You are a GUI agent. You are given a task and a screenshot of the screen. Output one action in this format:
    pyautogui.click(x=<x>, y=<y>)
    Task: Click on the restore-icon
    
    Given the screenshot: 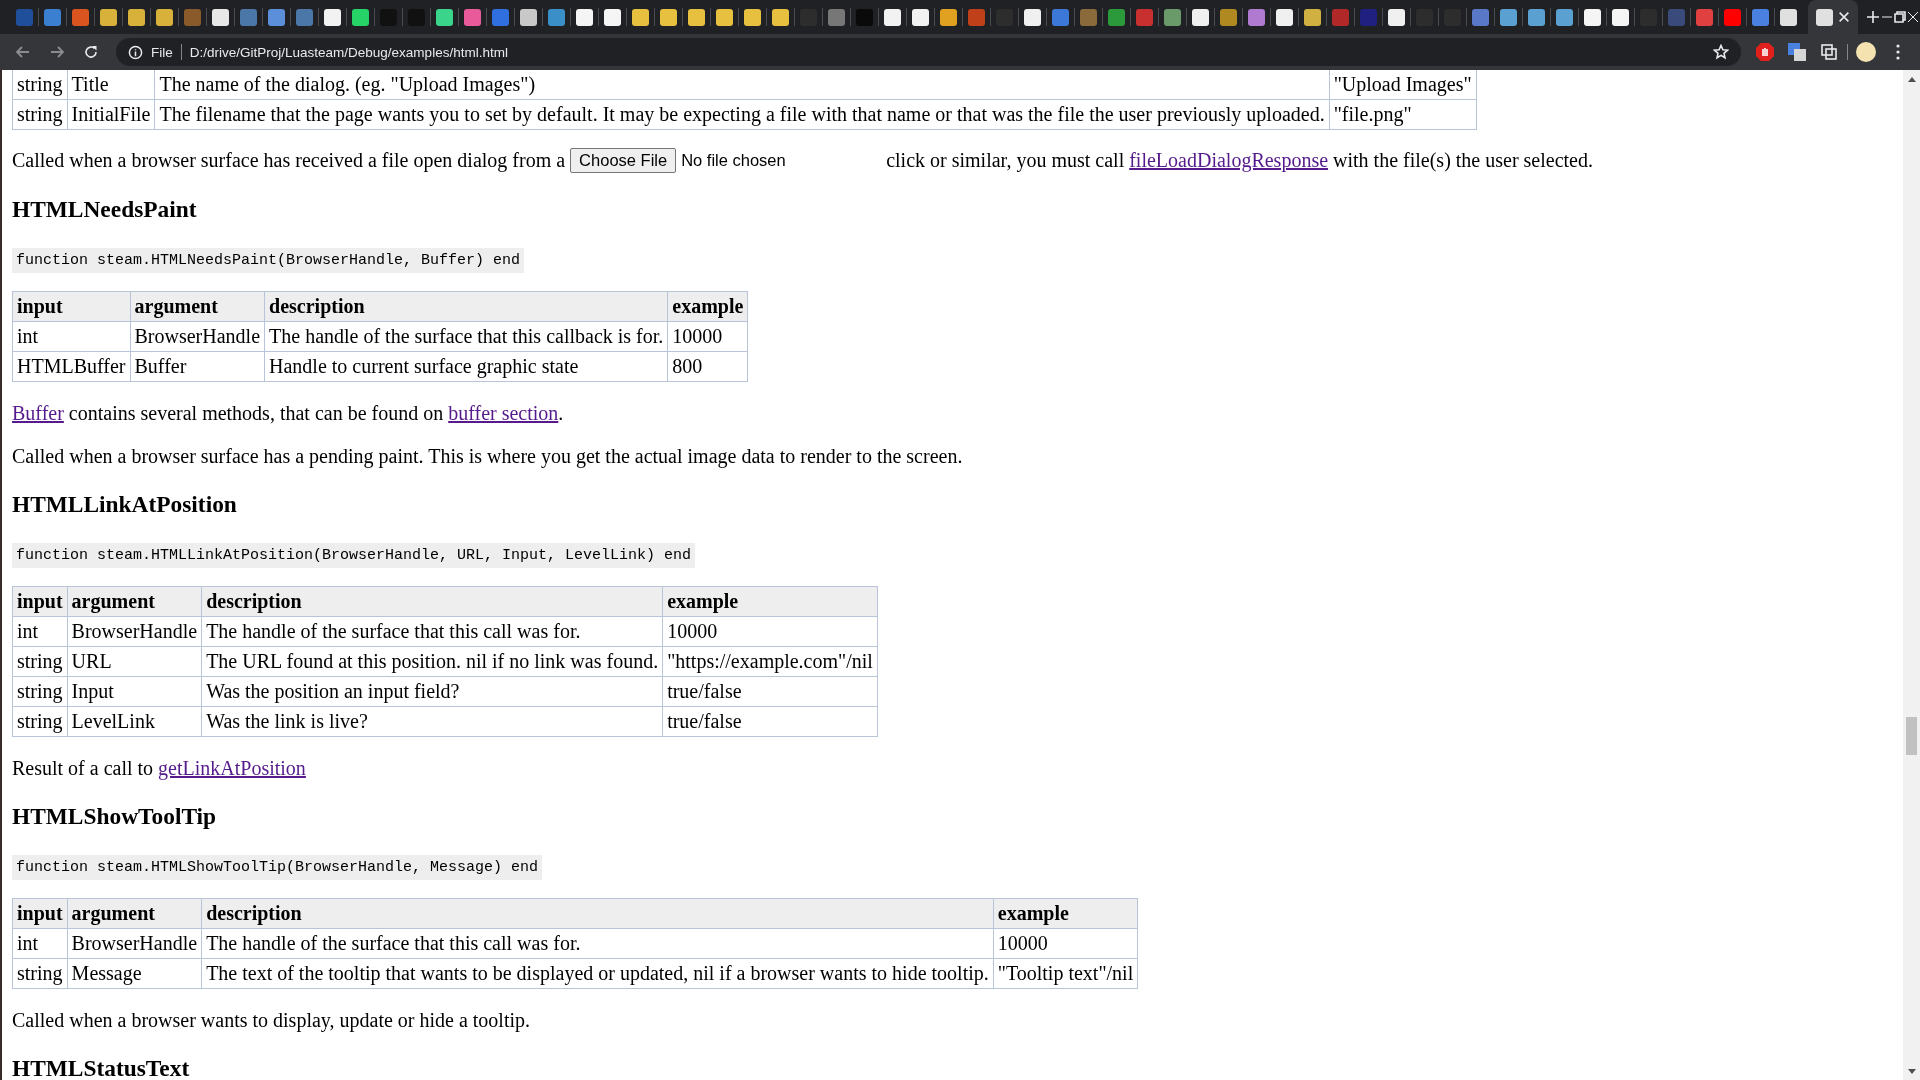 What is the action you would take?
    pyautogui.click(x=1900, y=17)
    